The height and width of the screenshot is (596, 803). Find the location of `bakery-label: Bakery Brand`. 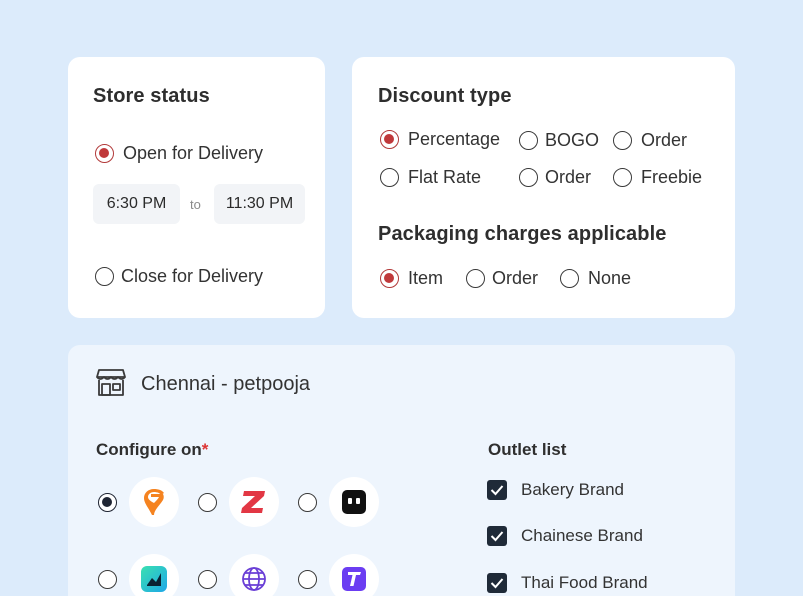

bakery-label: Bakery Brand is located at coordinates (572, 489).